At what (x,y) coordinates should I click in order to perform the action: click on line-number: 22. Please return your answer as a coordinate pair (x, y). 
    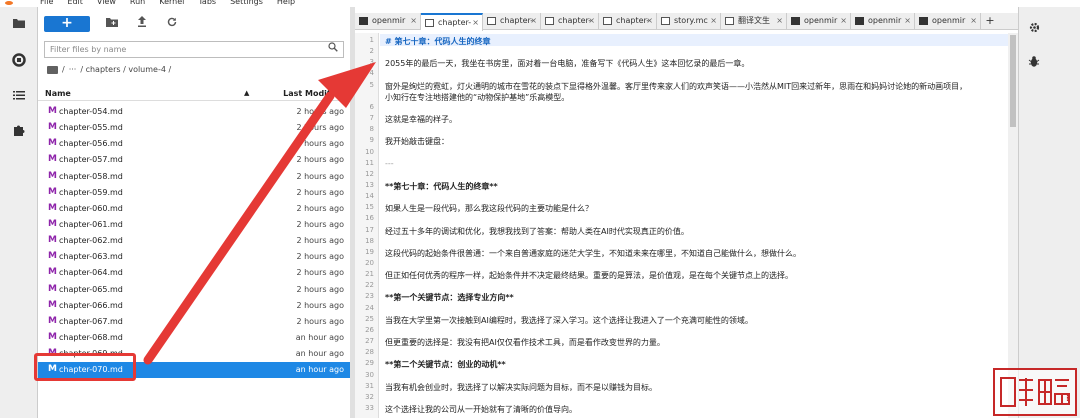
    Looking at the image, I should click on (369, 285).